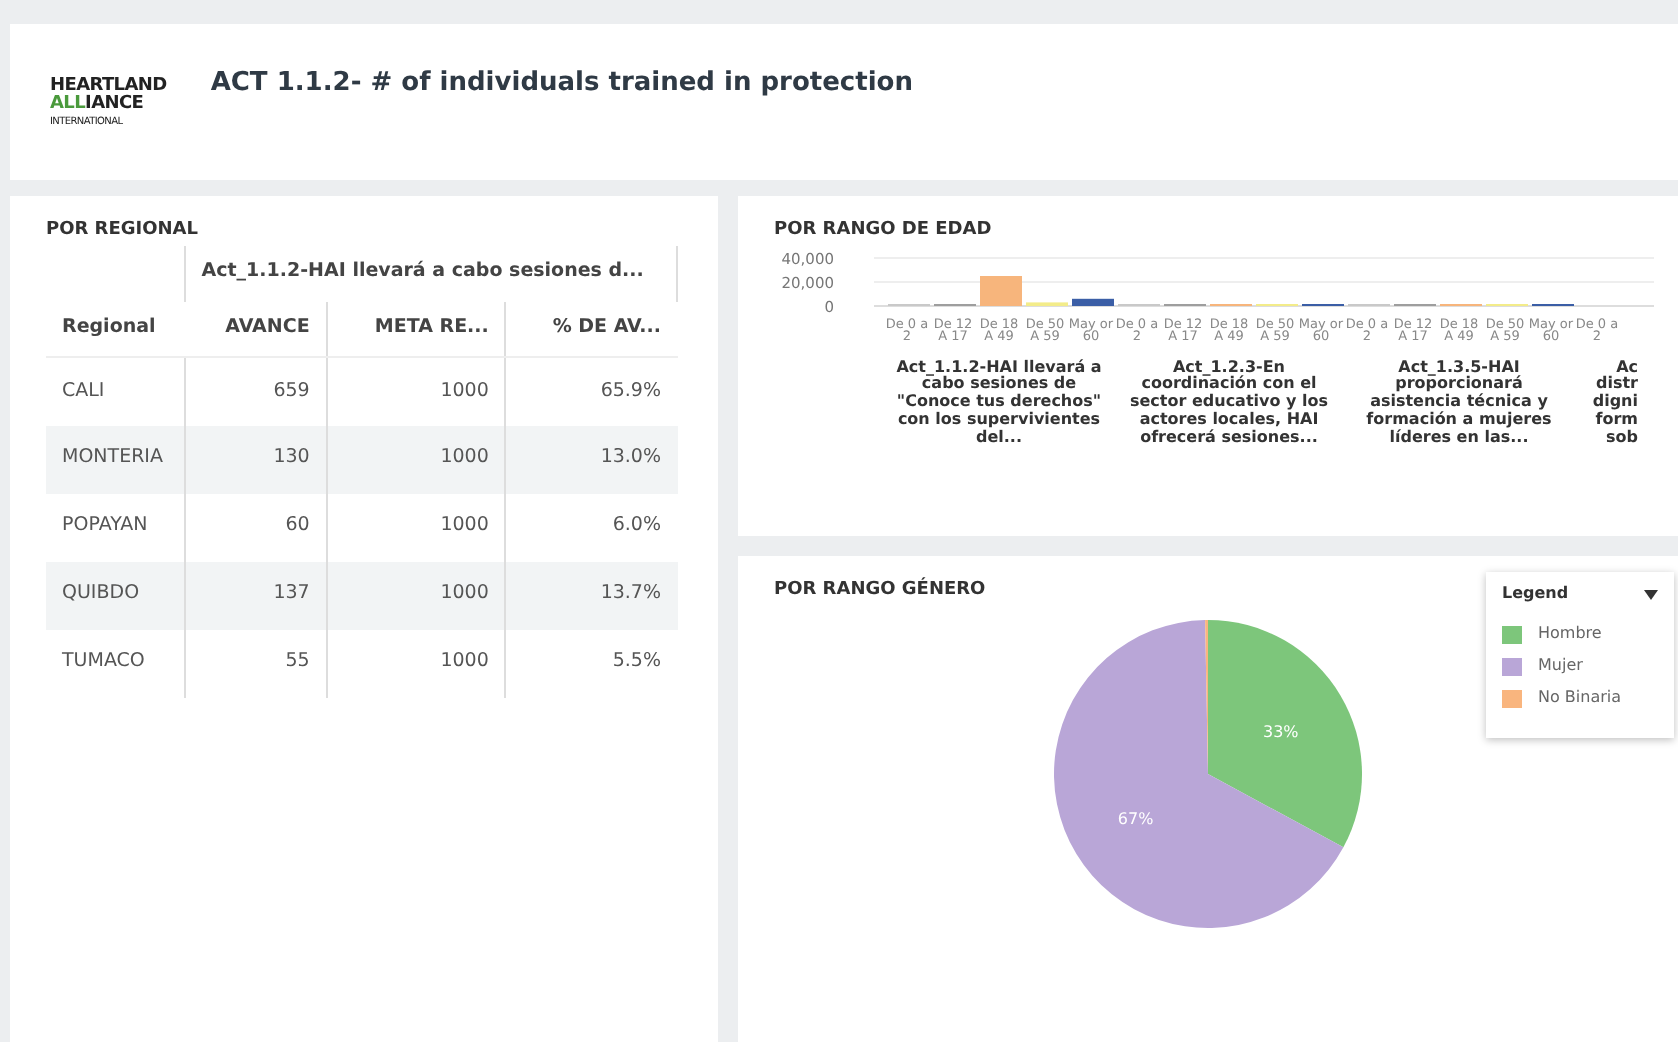 Image resolution: width=1678 pixels, height=1042 pixels. Describe the element at coordinates (561, 84) in the screenshot. I see `dashboard-title: ACT 1.1.2- # of individuals trained in protection` at that location.